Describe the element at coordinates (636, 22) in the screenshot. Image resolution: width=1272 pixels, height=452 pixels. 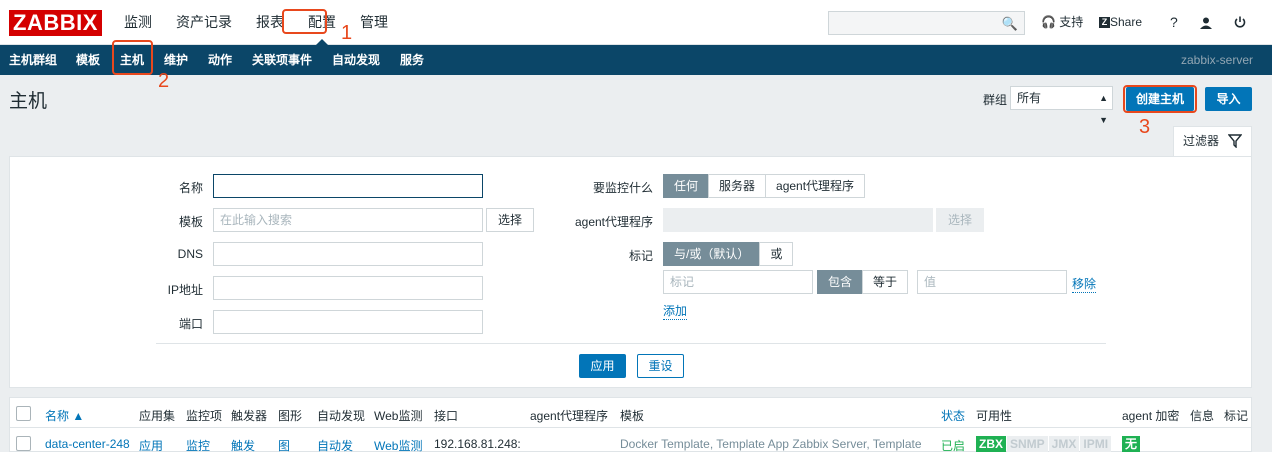
I see `top-bar: ZABBIX 监测 资产记录 报表 配置 管理 🔍 🎧 支持 Z Share ?` at that location.